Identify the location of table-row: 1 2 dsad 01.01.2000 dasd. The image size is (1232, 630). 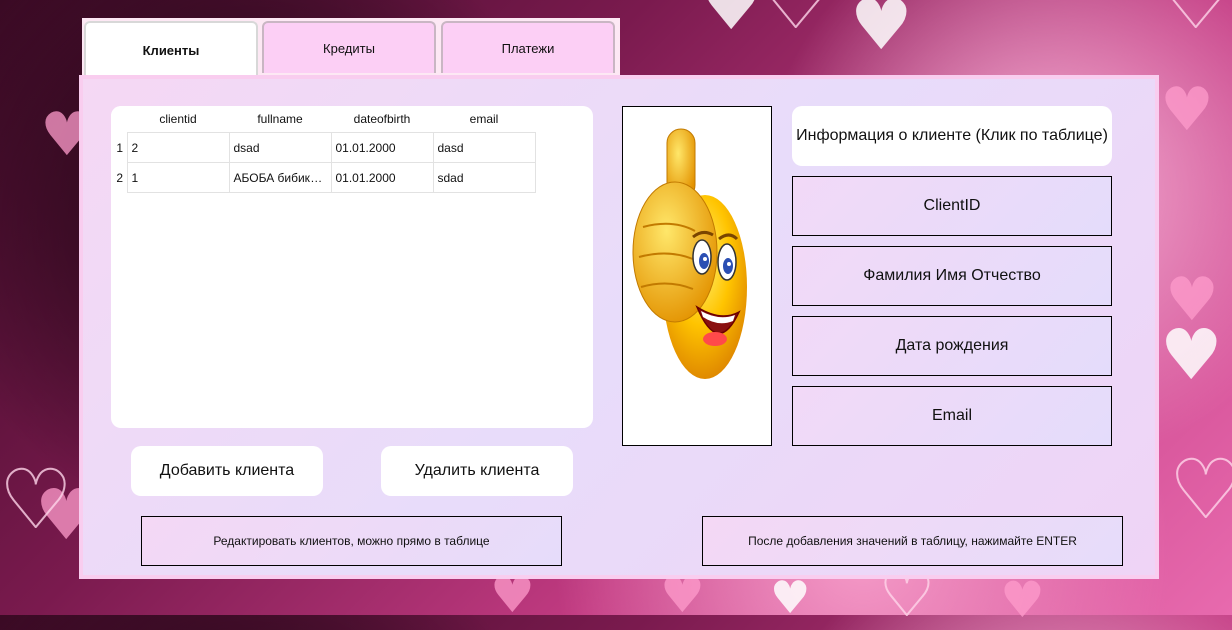
(323, 147).